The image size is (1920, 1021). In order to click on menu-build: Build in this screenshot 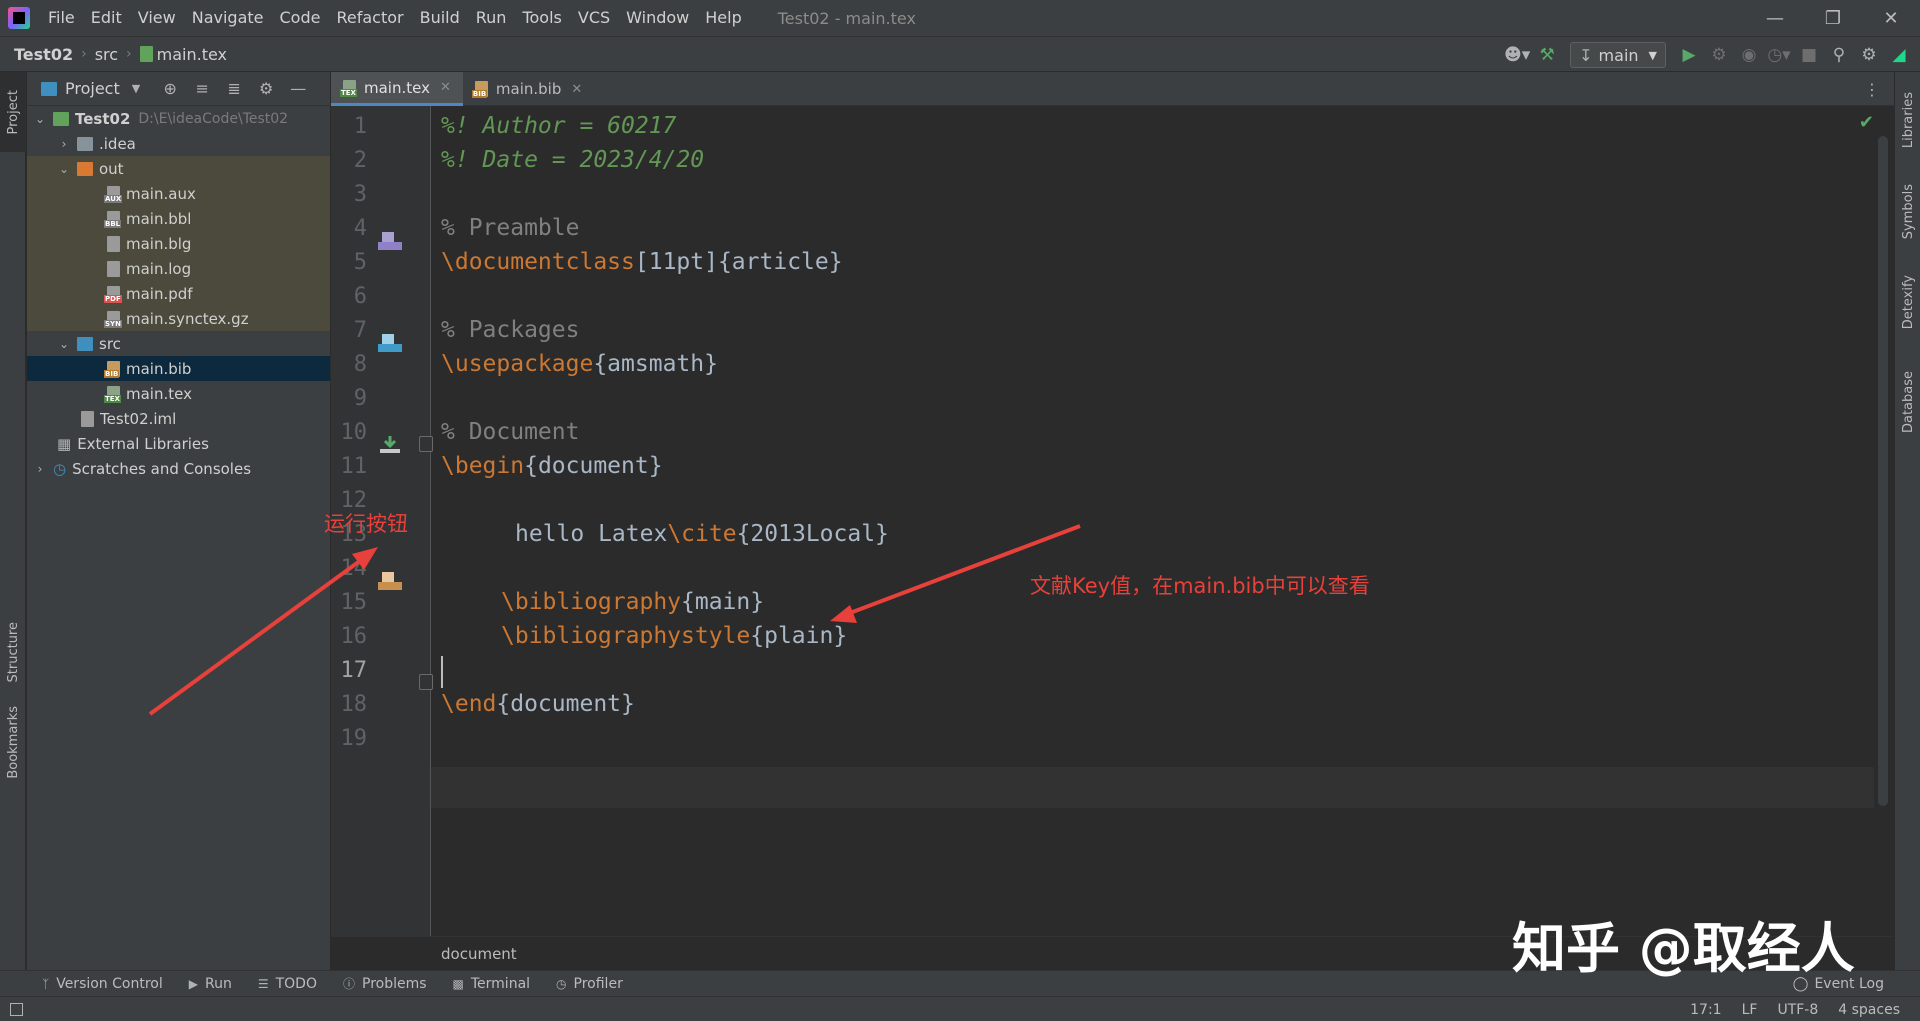, I will do `click(440, 18)`.